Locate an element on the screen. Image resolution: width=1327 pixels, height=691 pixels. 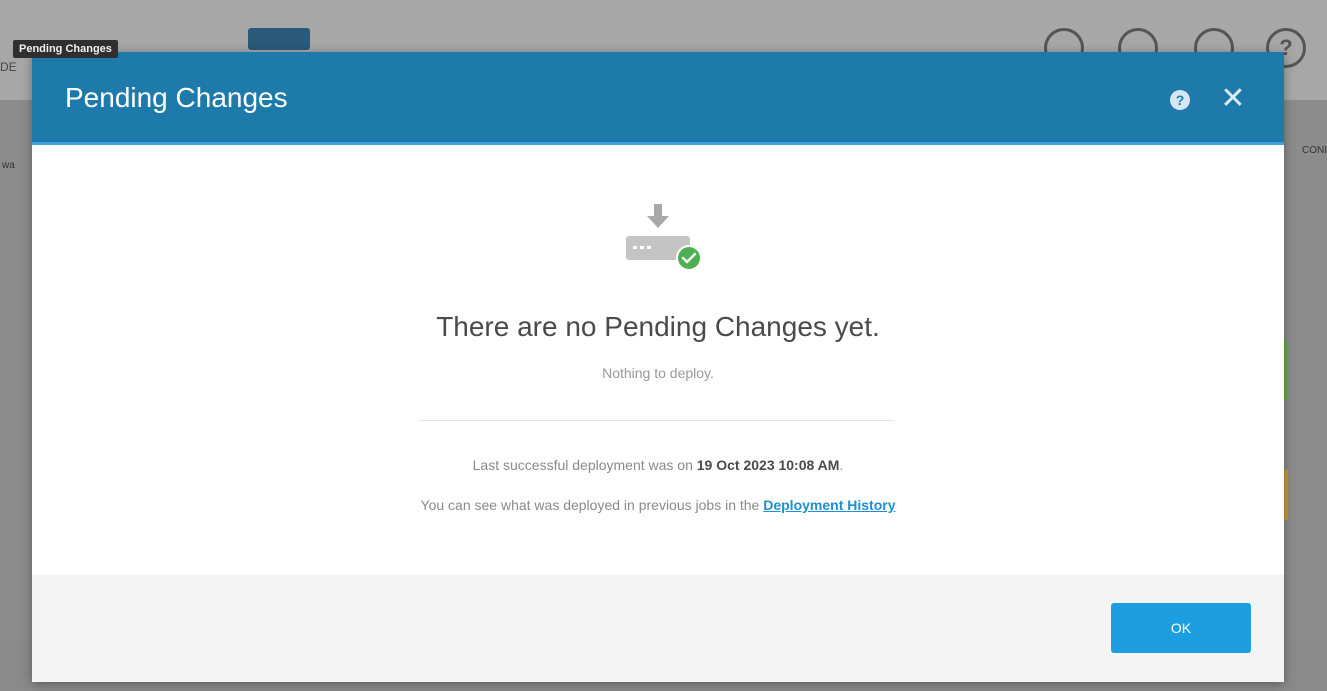
dialog-header: Pending Changes ? ✕ is located at coordinates (658, 98).